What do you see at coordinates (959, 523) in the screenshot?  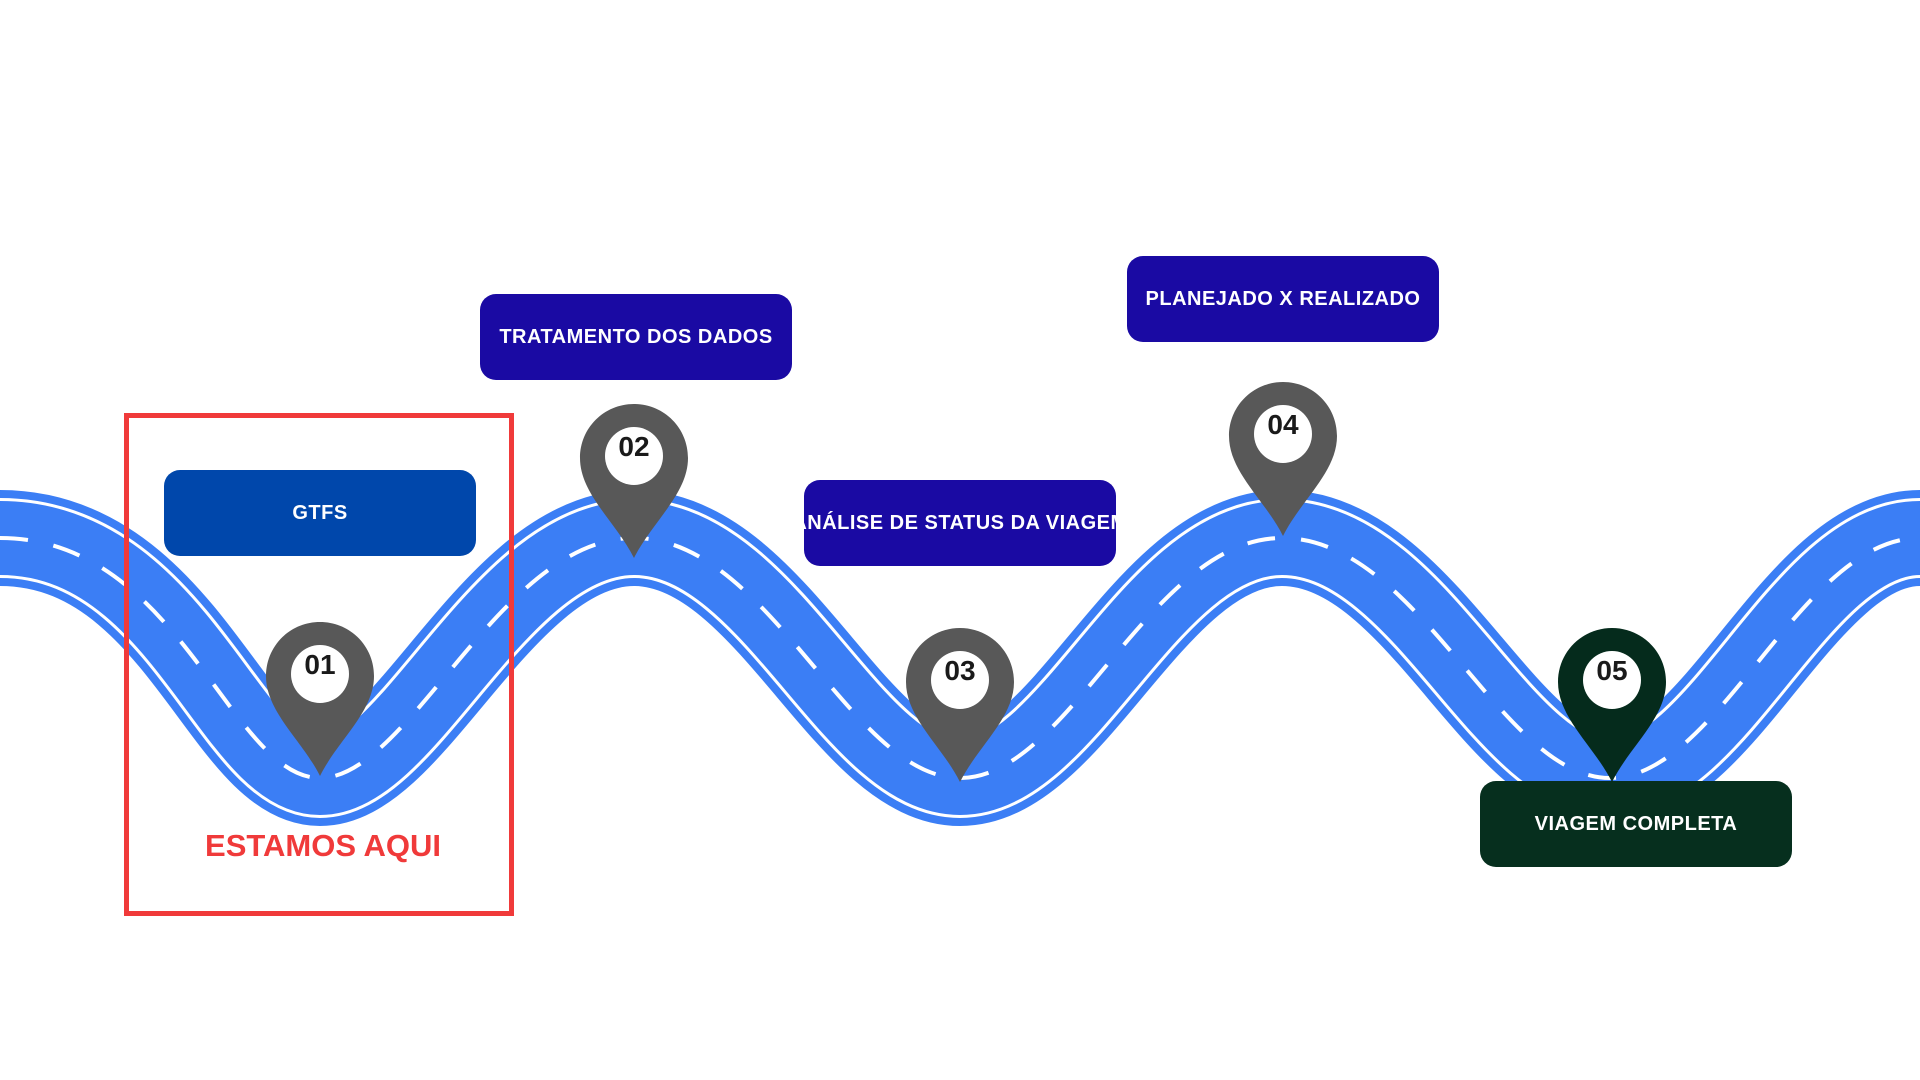 I see `stage-3-label: ANÁLISE DE STATUS DA VIAGEM` at bounding box center [959, 523].